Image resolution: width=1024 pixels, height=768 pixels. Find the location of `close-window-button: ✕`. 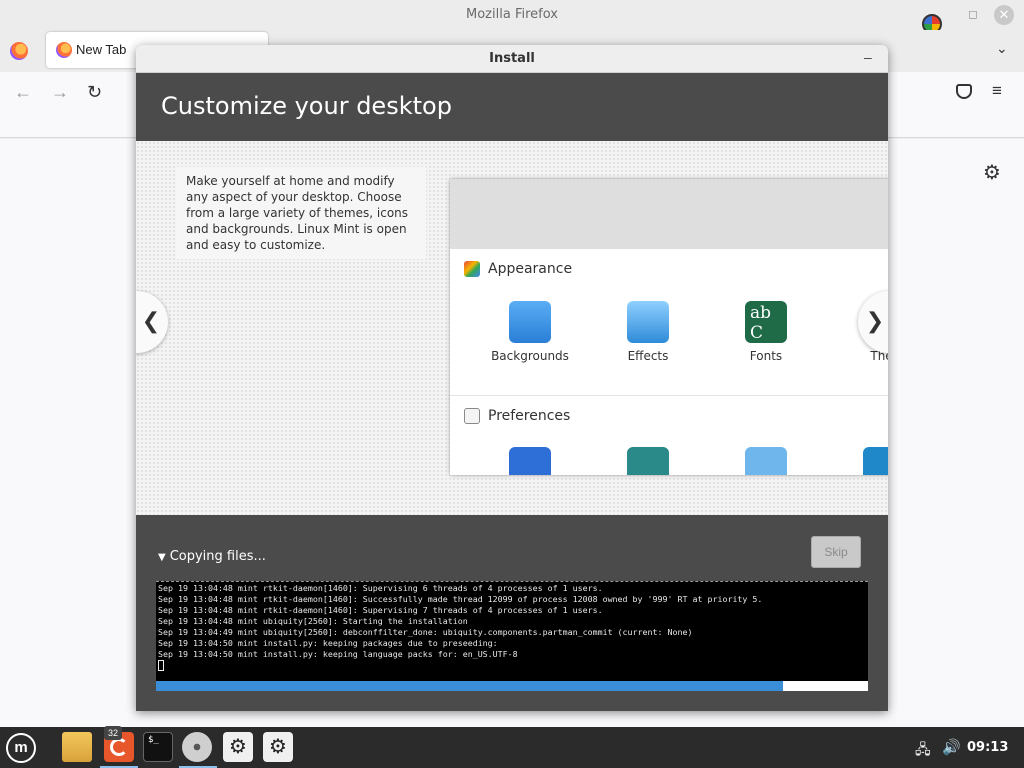

close-window-button: ✕ is located at coordinates (1004, 15).